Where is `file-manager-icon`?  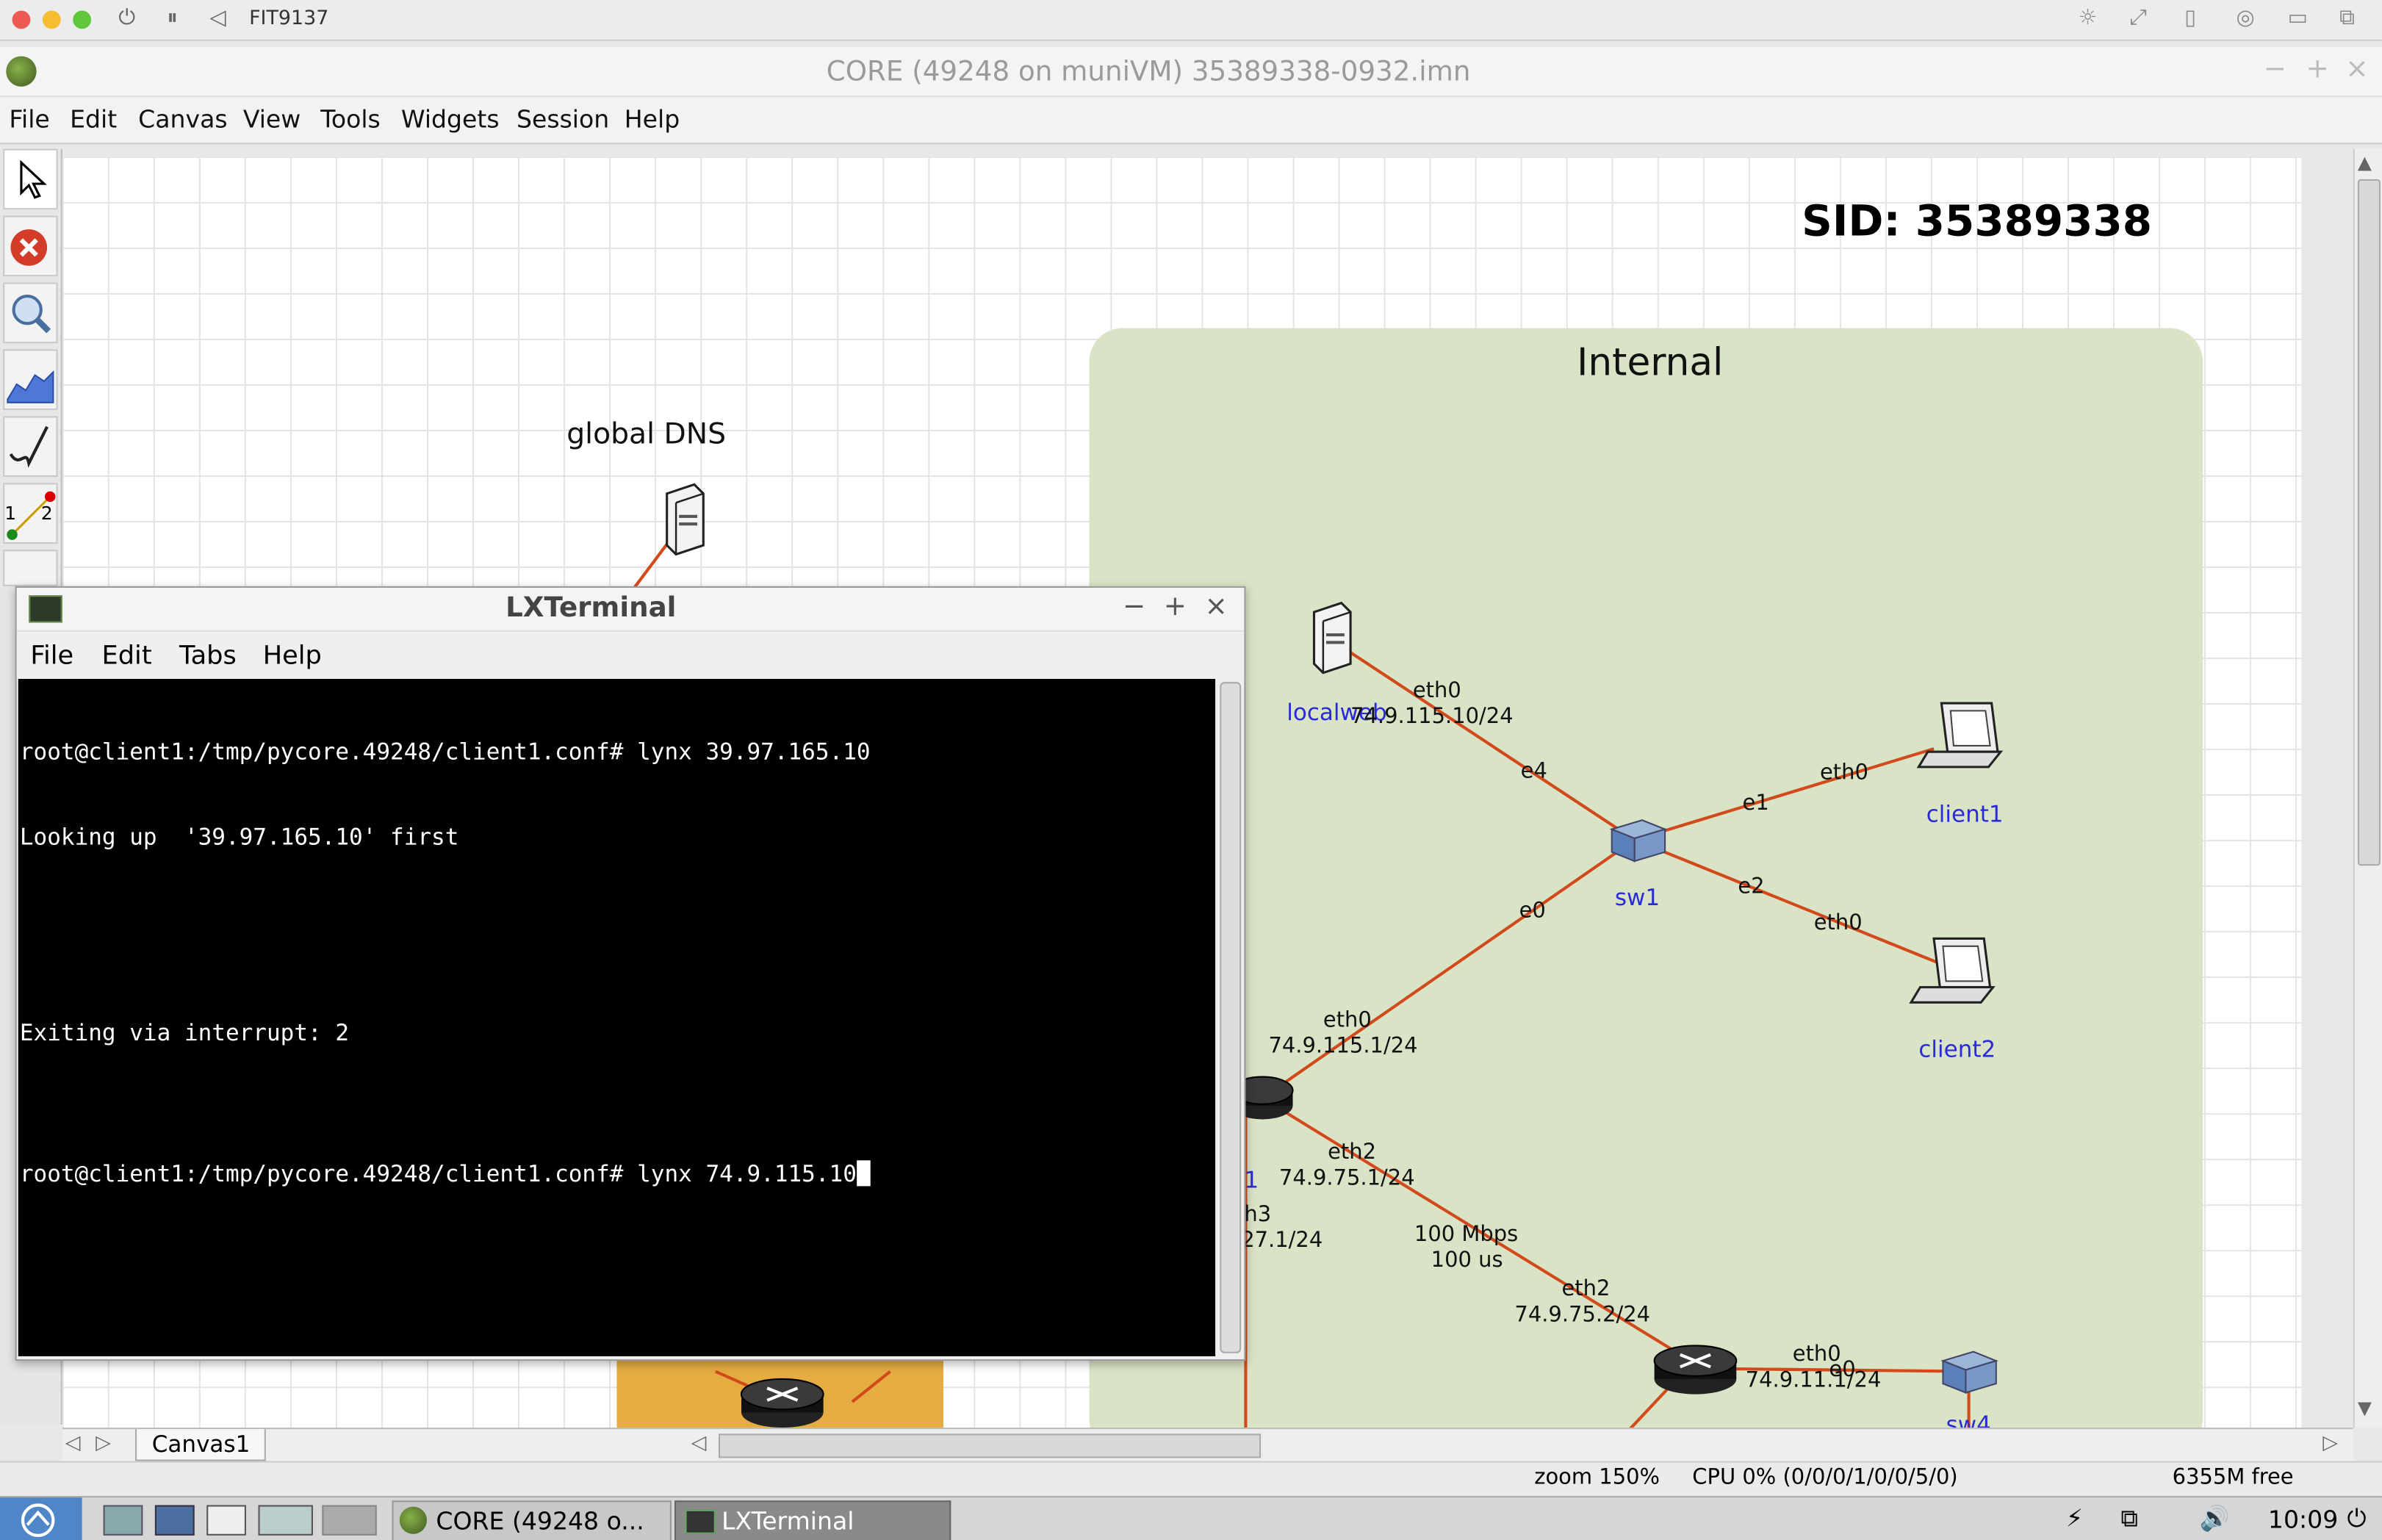 file-manager-icon is located at coordinates (123, 1520).